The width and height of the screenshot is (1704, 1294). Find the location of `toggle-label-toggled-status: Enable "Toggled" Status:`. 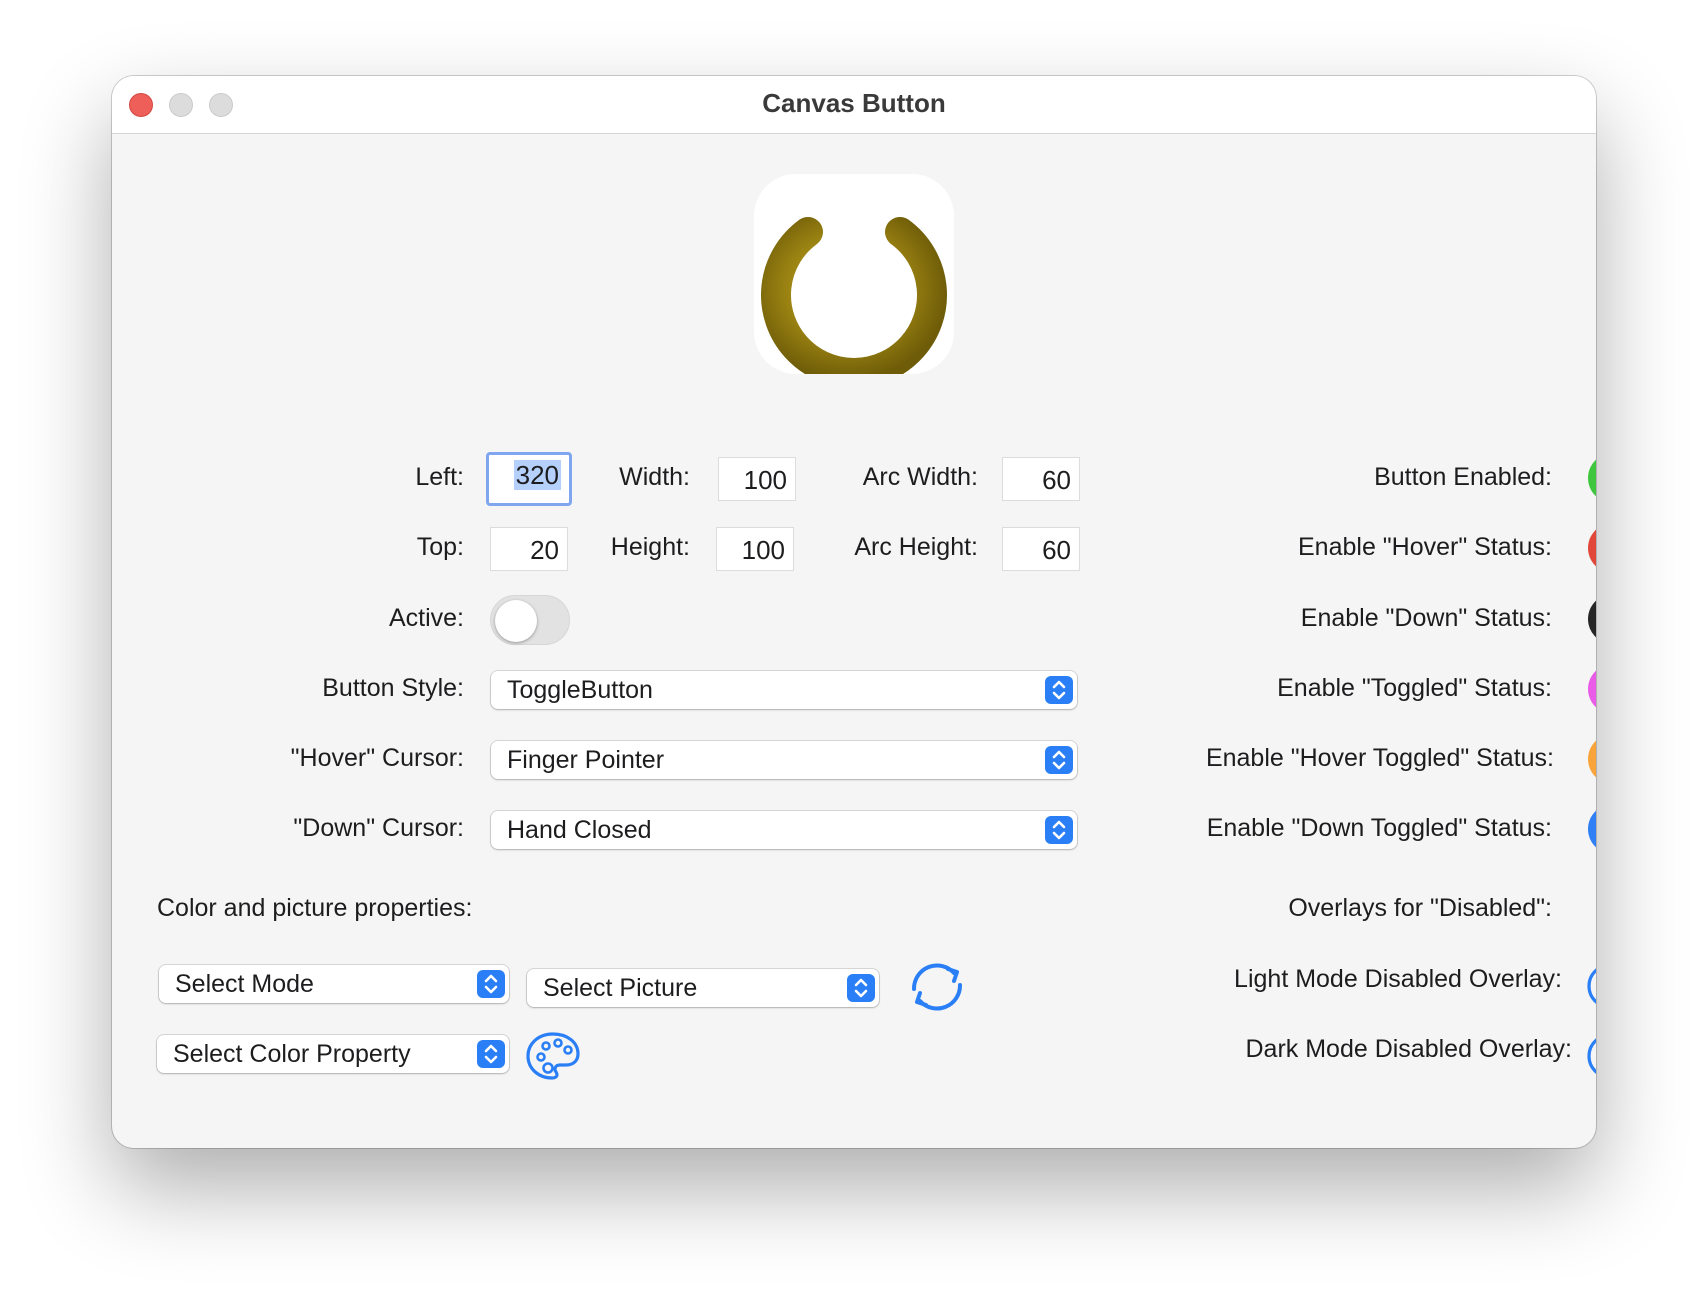

toggle-label-toggled-status: Enable "Toggled" Status: is located at coordinates (1414, 688).